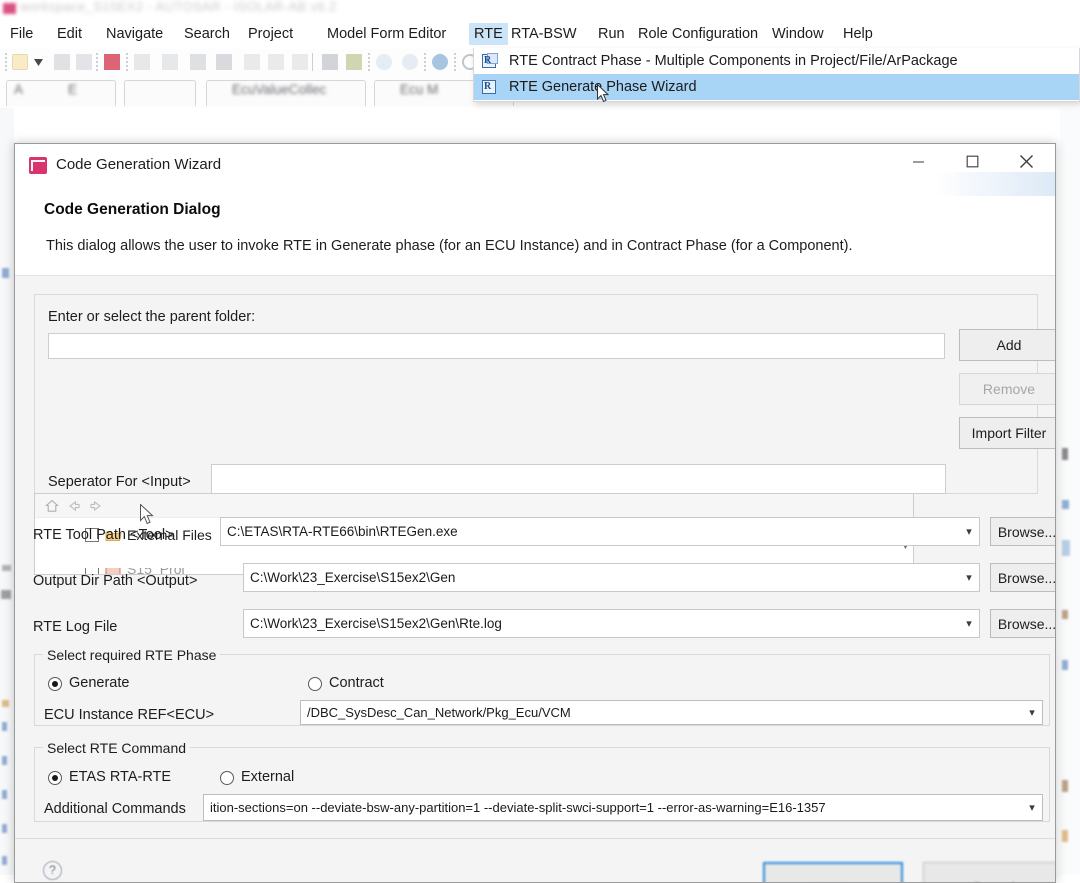 Image resolution: width=1080 pixels, height=883 pixels. I want to click on finish-button: Finish, so click(833, 872).